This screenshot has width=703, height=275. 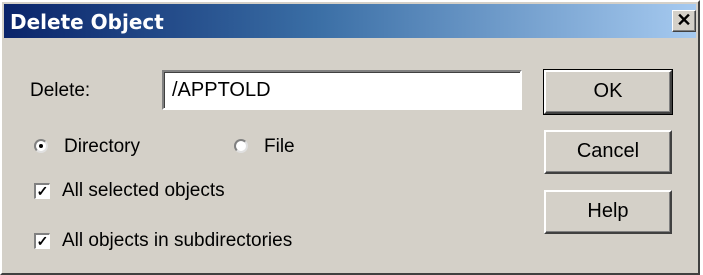 I want to click on checkbox-subdirectories-label: All objects in subdirectories, so click(x=177, y=240).